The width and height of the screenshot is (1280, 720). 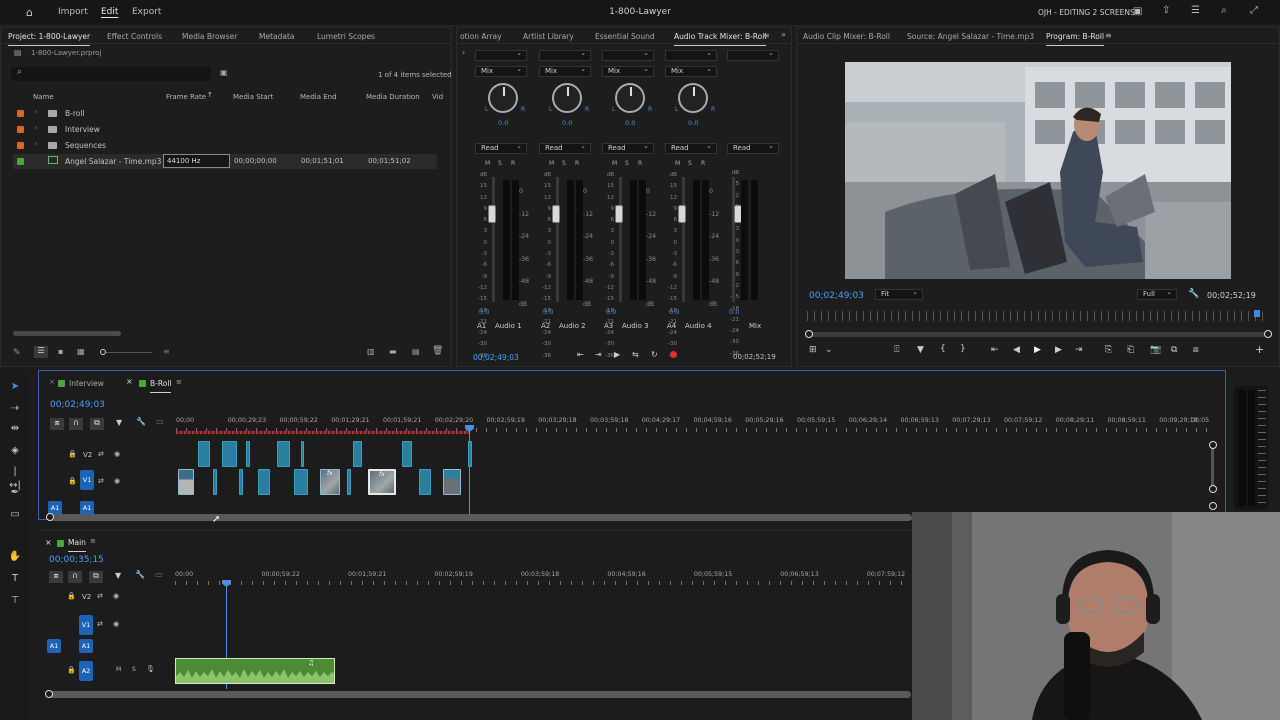 What do you see at coordinates (54, 646) in the screenshot?
I see `source-patch-a1: A1` at bounding box center [54, 646].